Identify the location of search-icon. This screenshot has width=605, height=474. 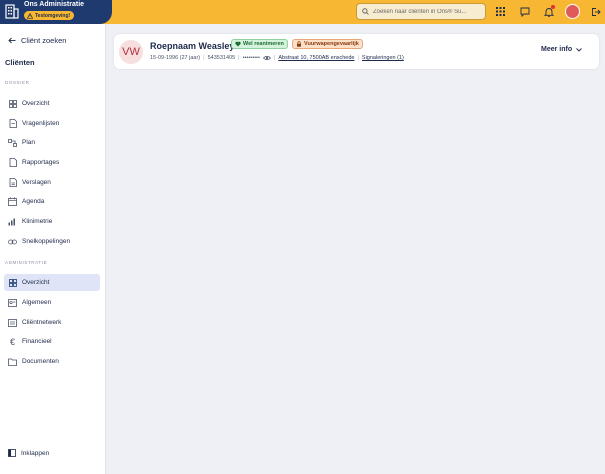
(365, 11).